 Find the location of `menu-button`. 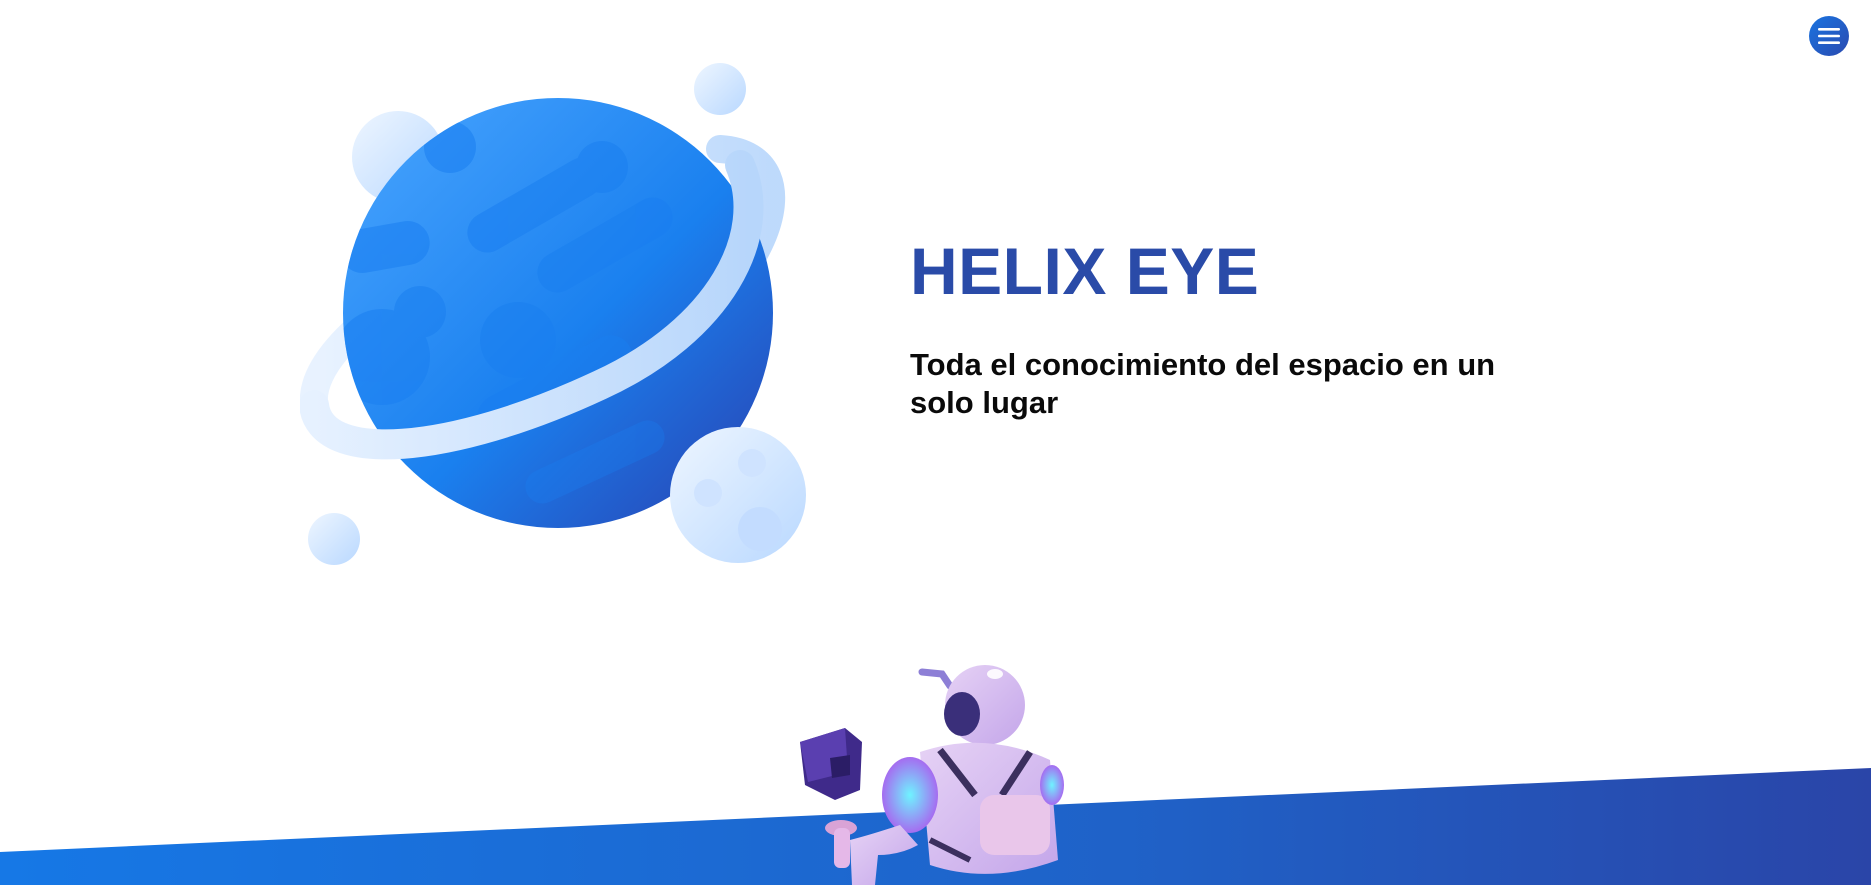

menu-button is located at coordinates (1829, 36).